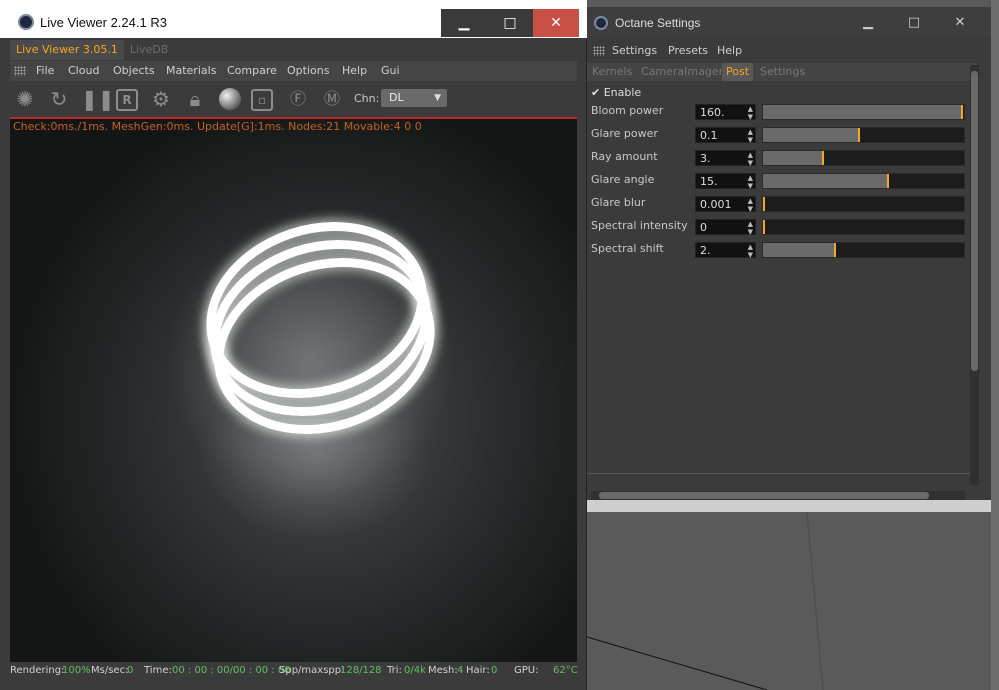 This screenshot has height=690, width=999. Describe the element at coordinates (634, 50) in the screenshot. I see `menu-settings: Settings` at that location.